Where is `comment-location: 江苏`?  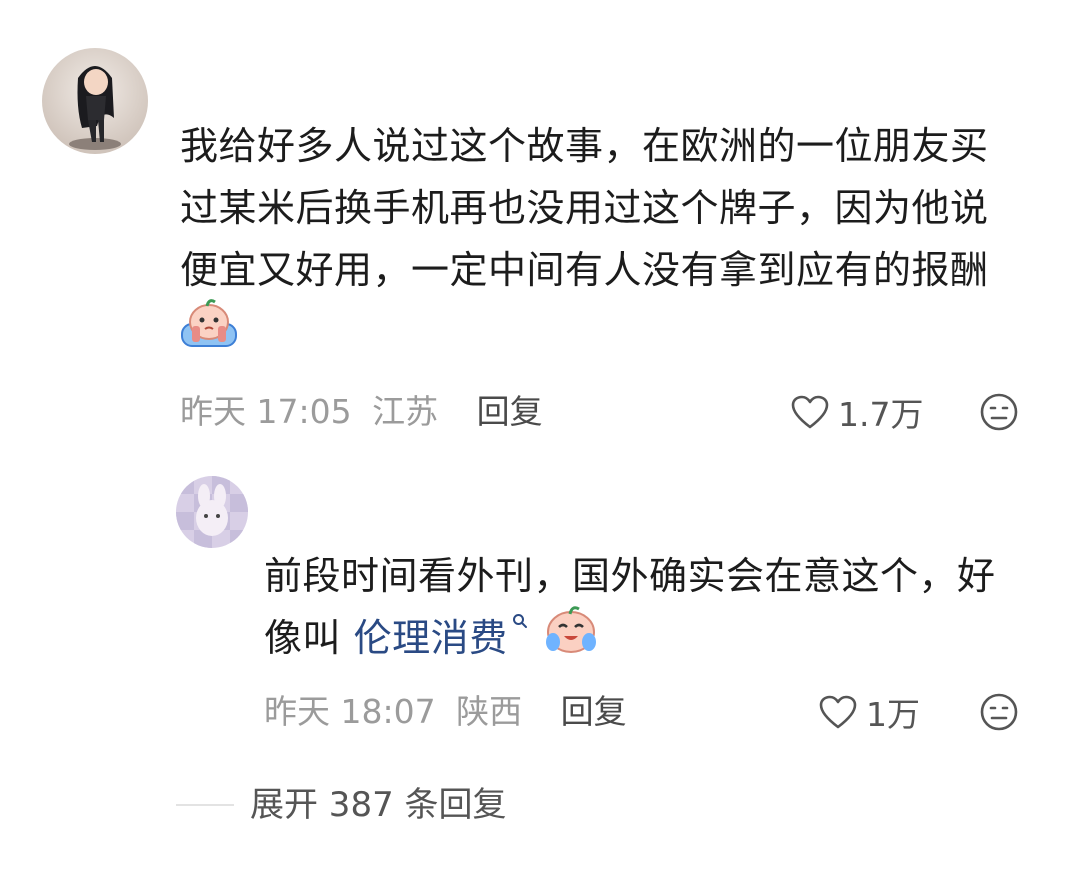 comment-location: 江苏 is located at coordinates (405, 411).